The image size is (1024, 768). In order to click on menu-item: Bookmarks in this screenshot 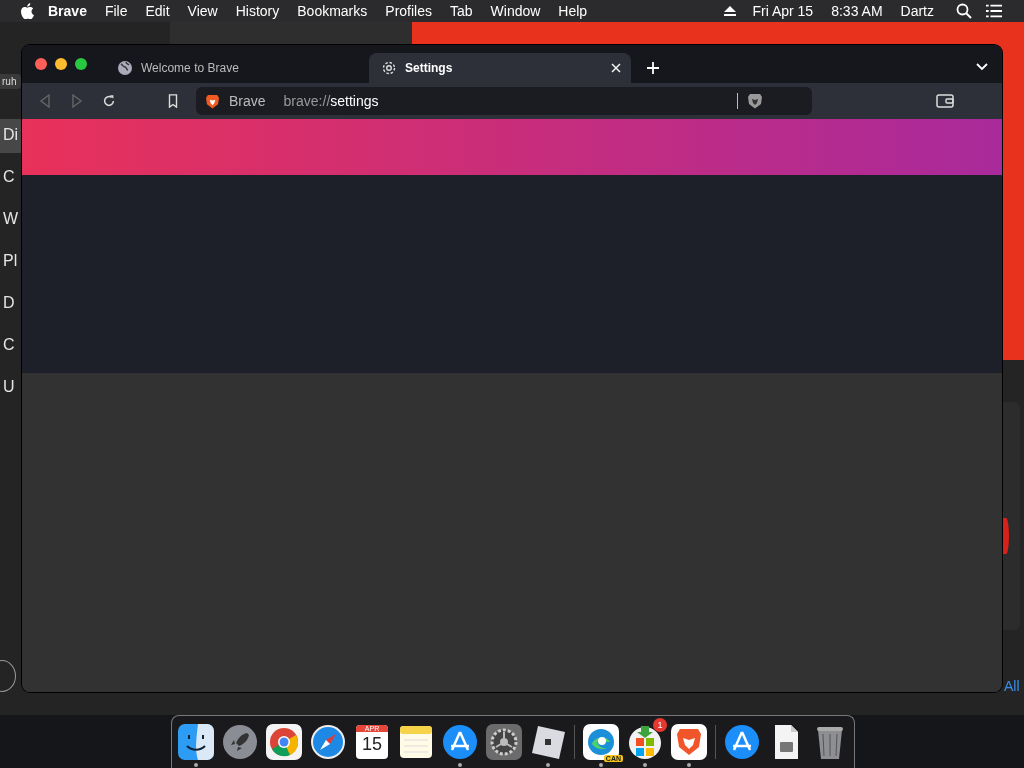, I will do `click(332, 11)`.